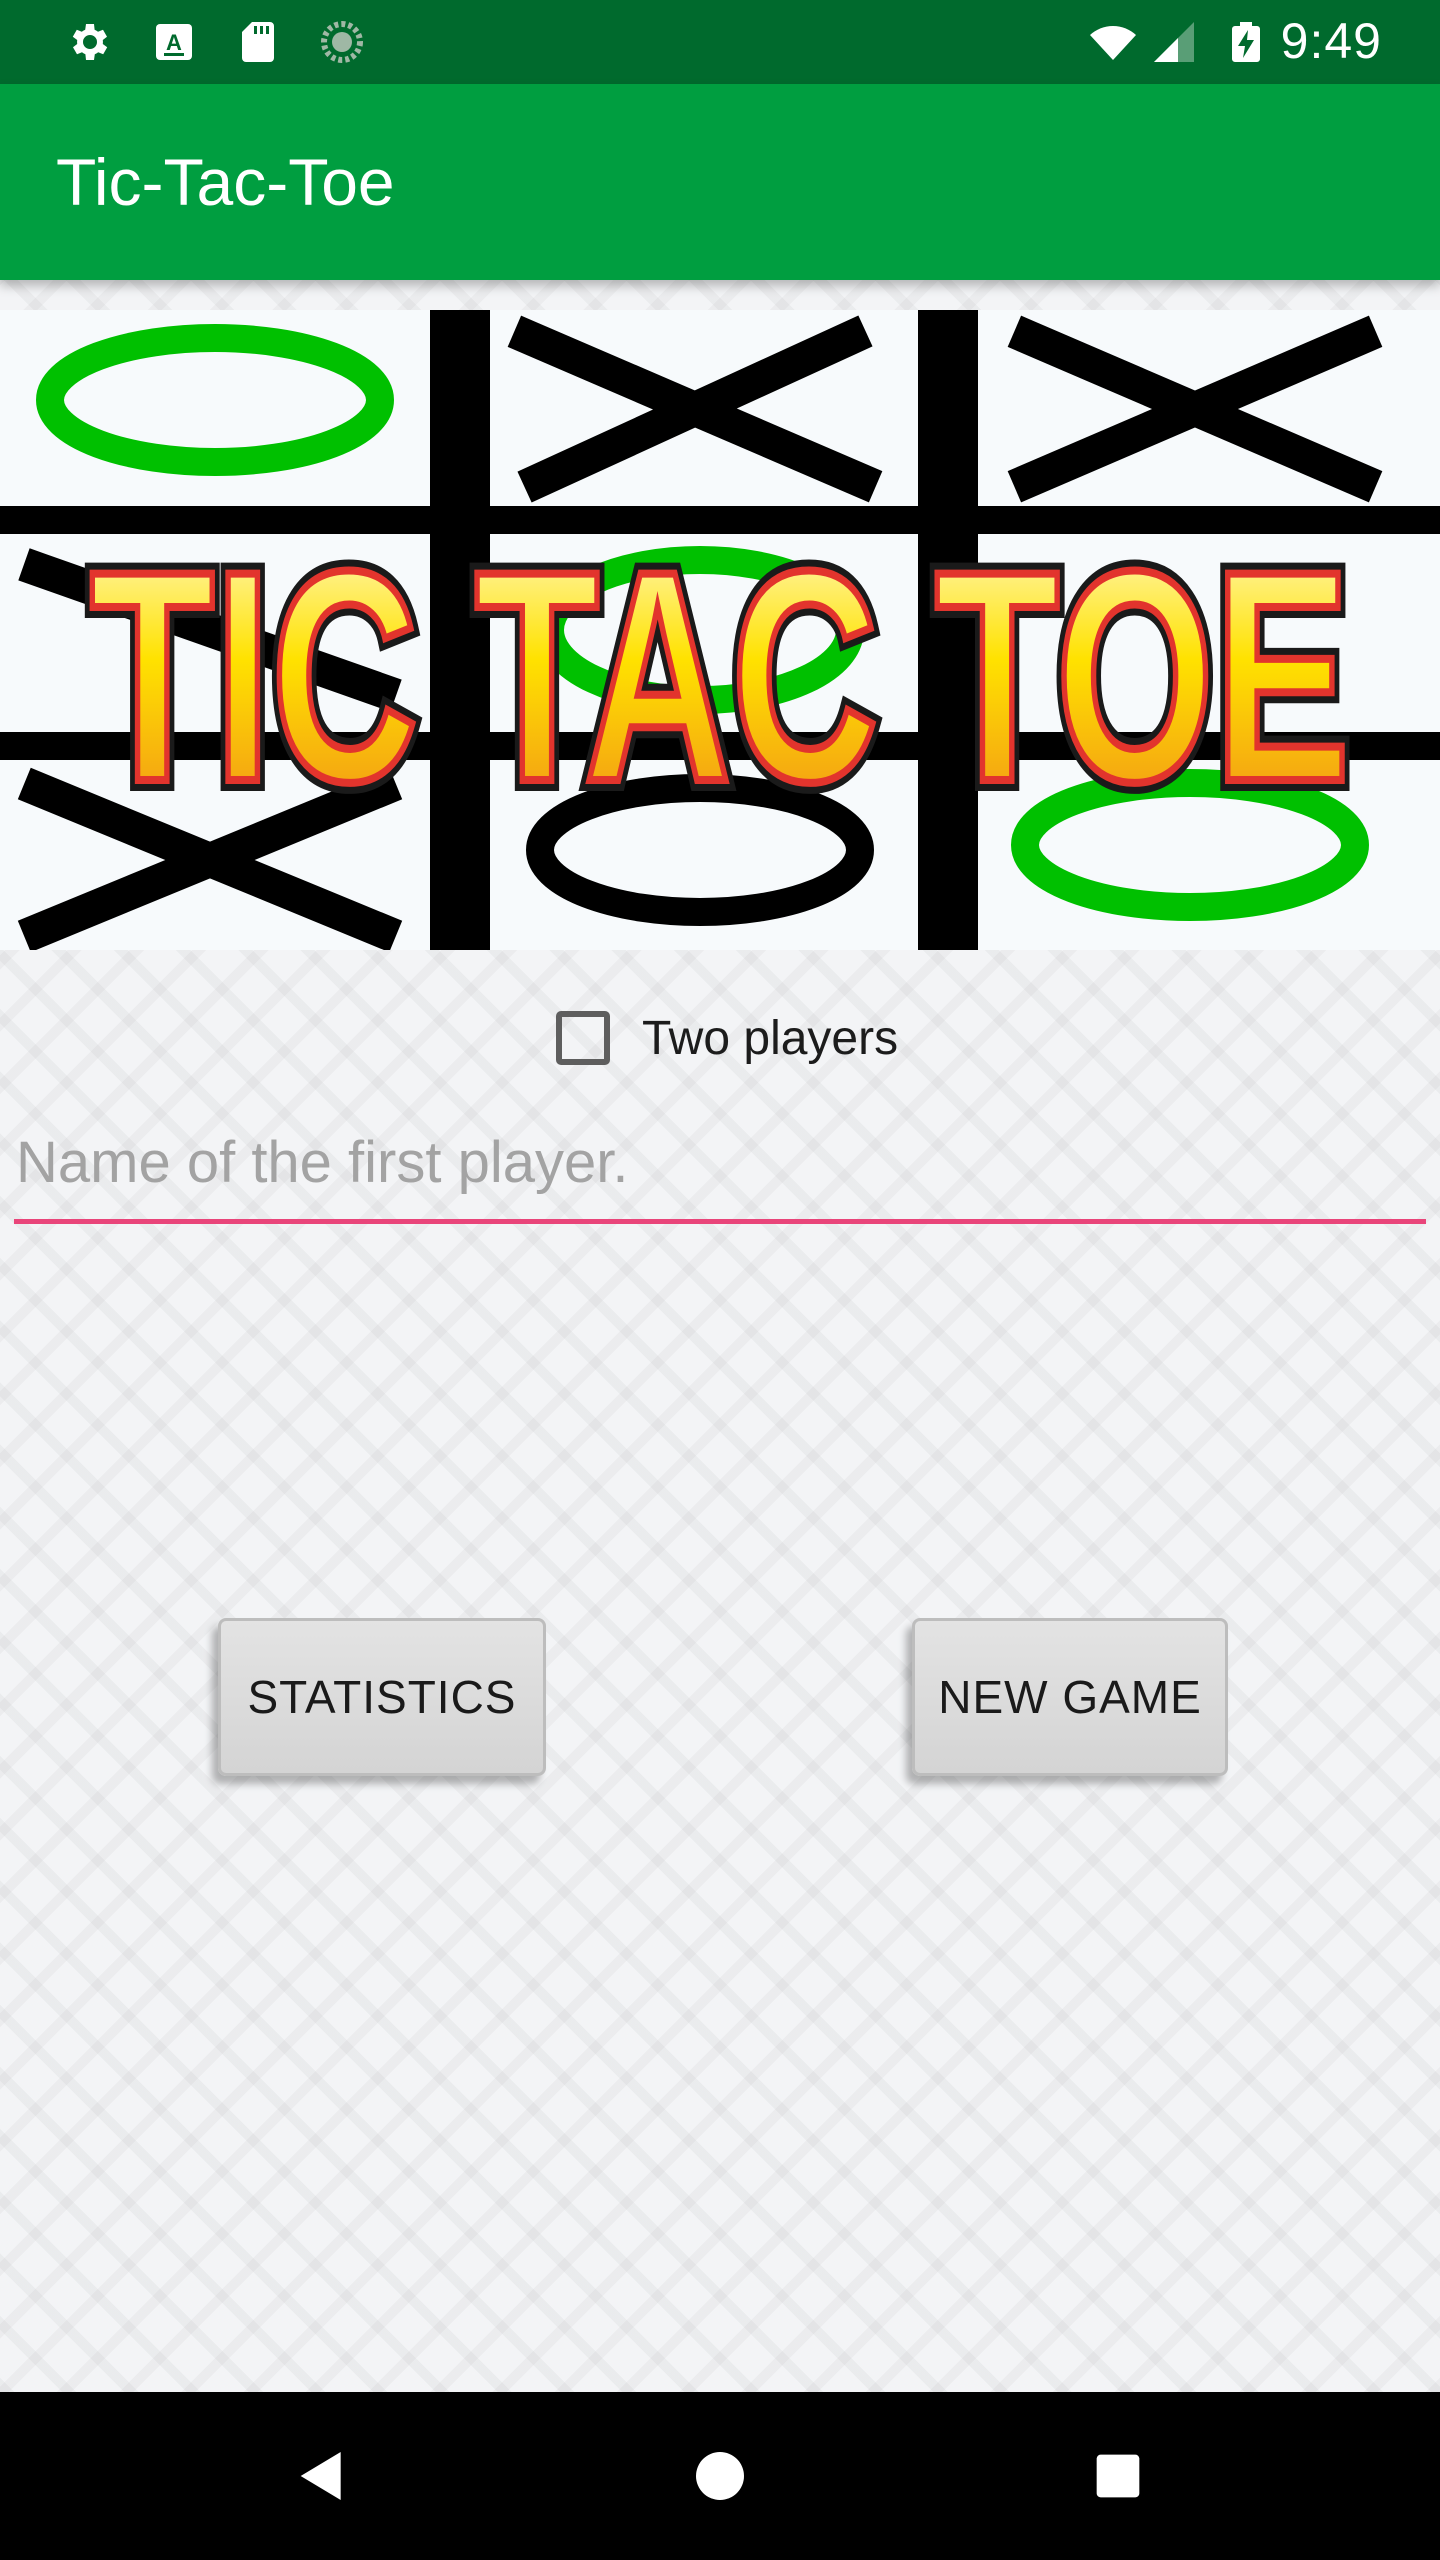 The image size is (1440, 2560). I want to click on svg-text: A, so click(174, 42).